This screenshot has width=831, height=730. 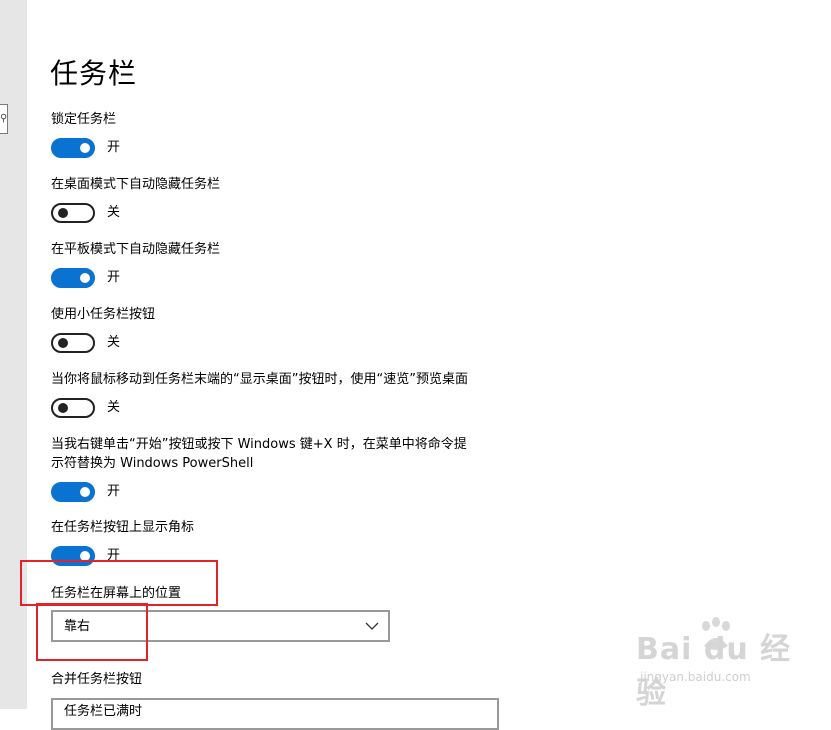 What do you see at coordinates (695, 677) in the screenshot?
I see `watermark-url: jingyan.baidu.com` at bounding box center [695, 677].